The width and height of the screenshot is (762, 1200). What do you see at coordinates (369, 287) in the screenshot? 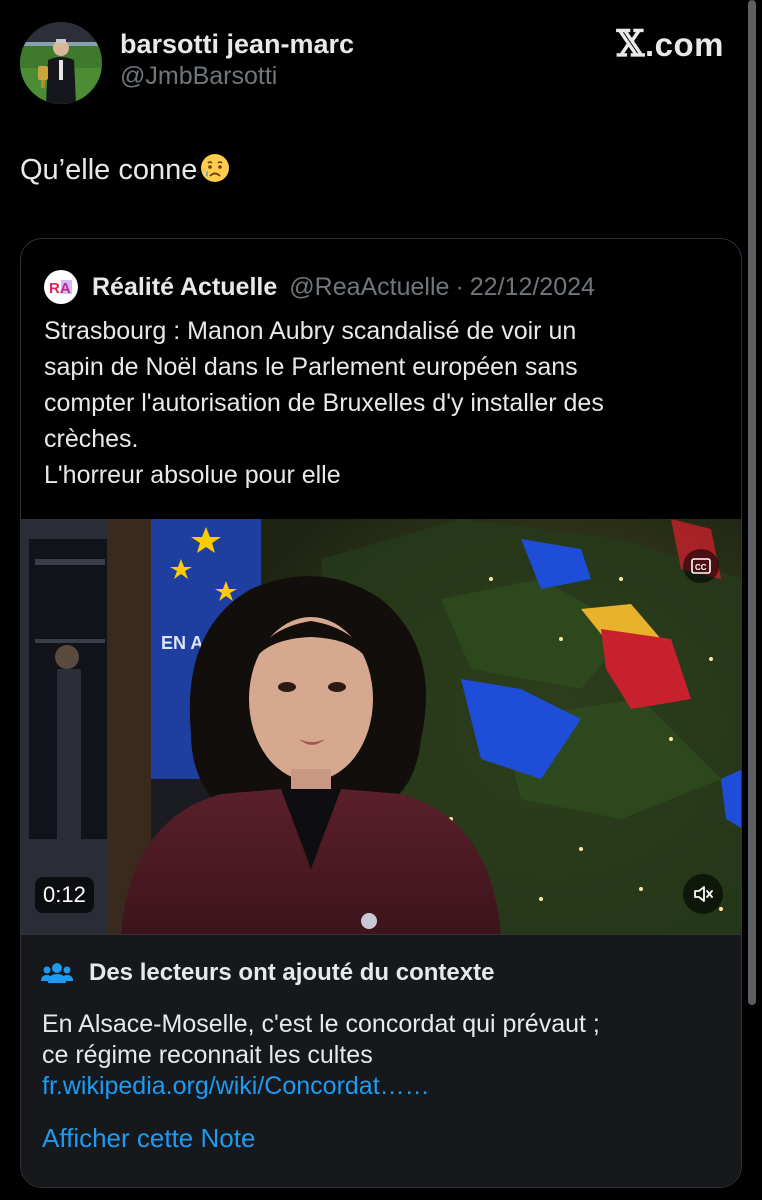
I see `quoted-author-handle: @ReaActuelle` at bounding box center [369, 287].